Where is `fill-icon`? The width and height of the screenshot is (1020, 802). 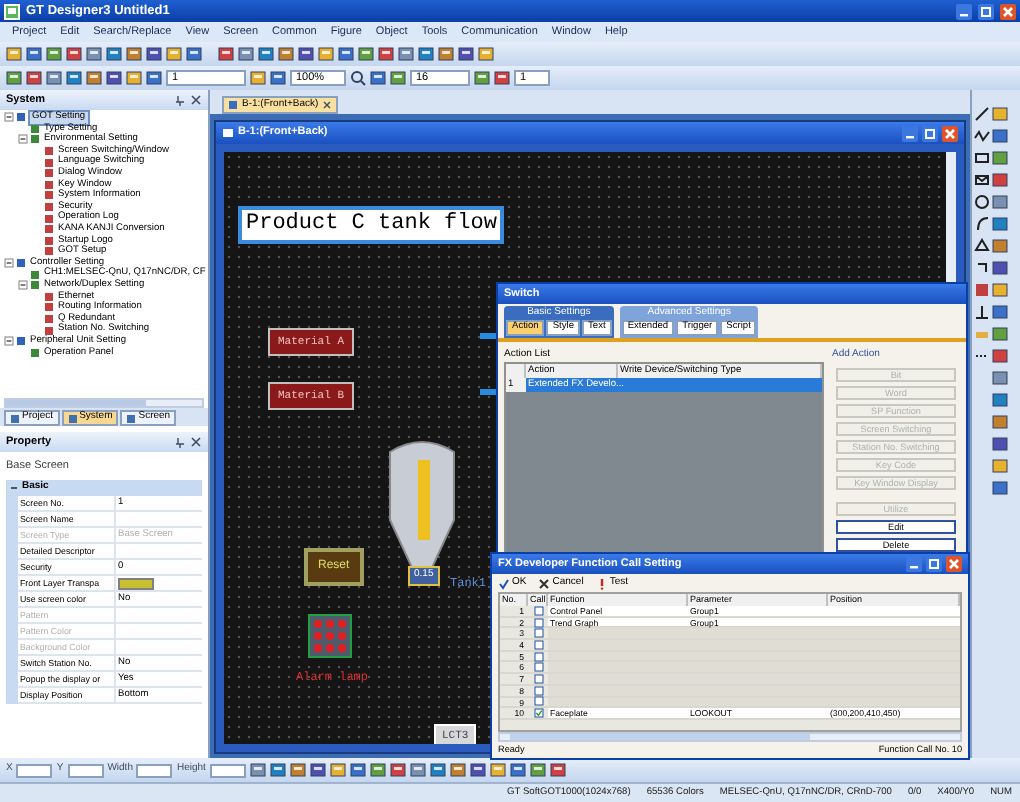 fill-icon is located at coordinates (982, 290).